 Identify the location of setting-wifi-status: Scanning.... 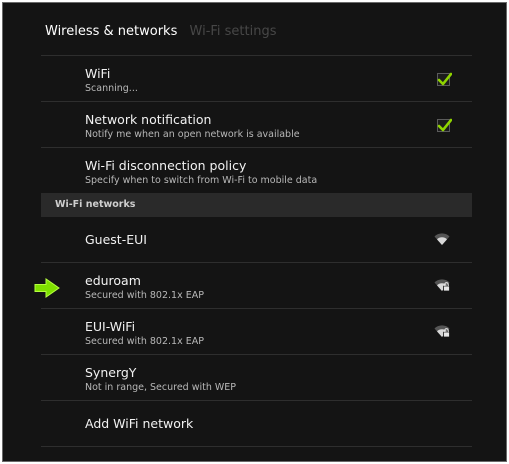
(111, 88).